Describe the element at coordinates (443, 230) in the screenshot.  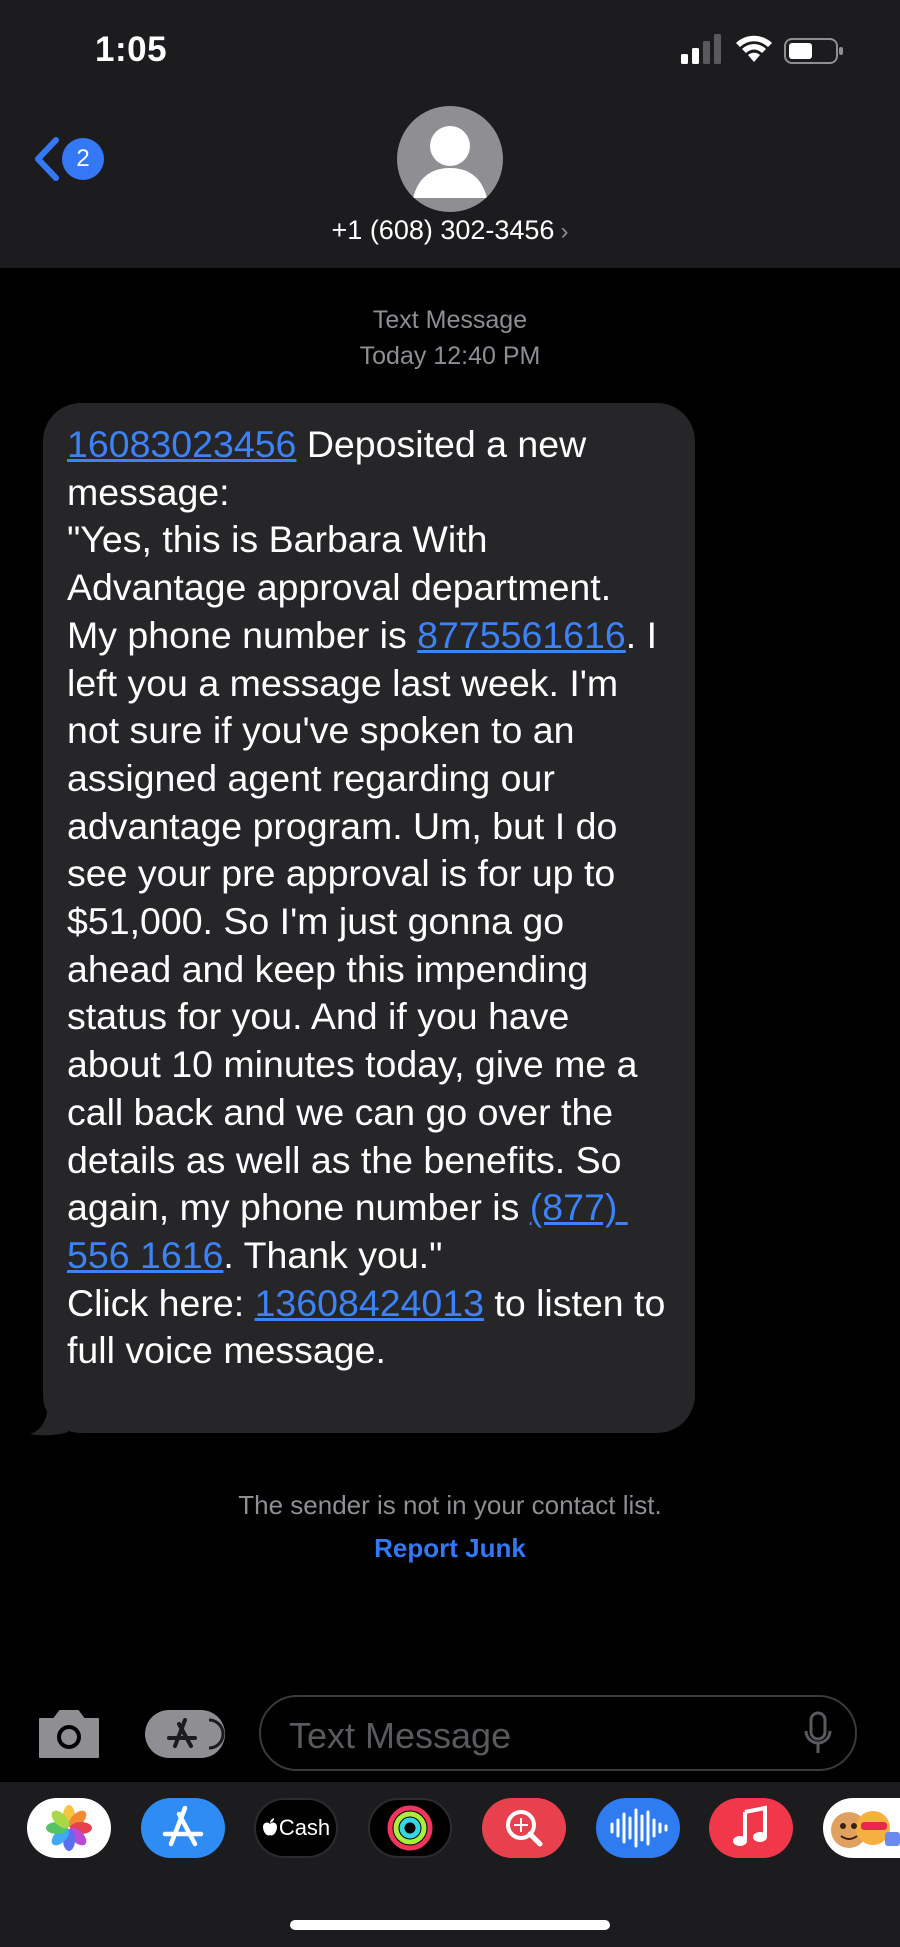
I see `contact-number: +1 (608) 302-3456` at that location.